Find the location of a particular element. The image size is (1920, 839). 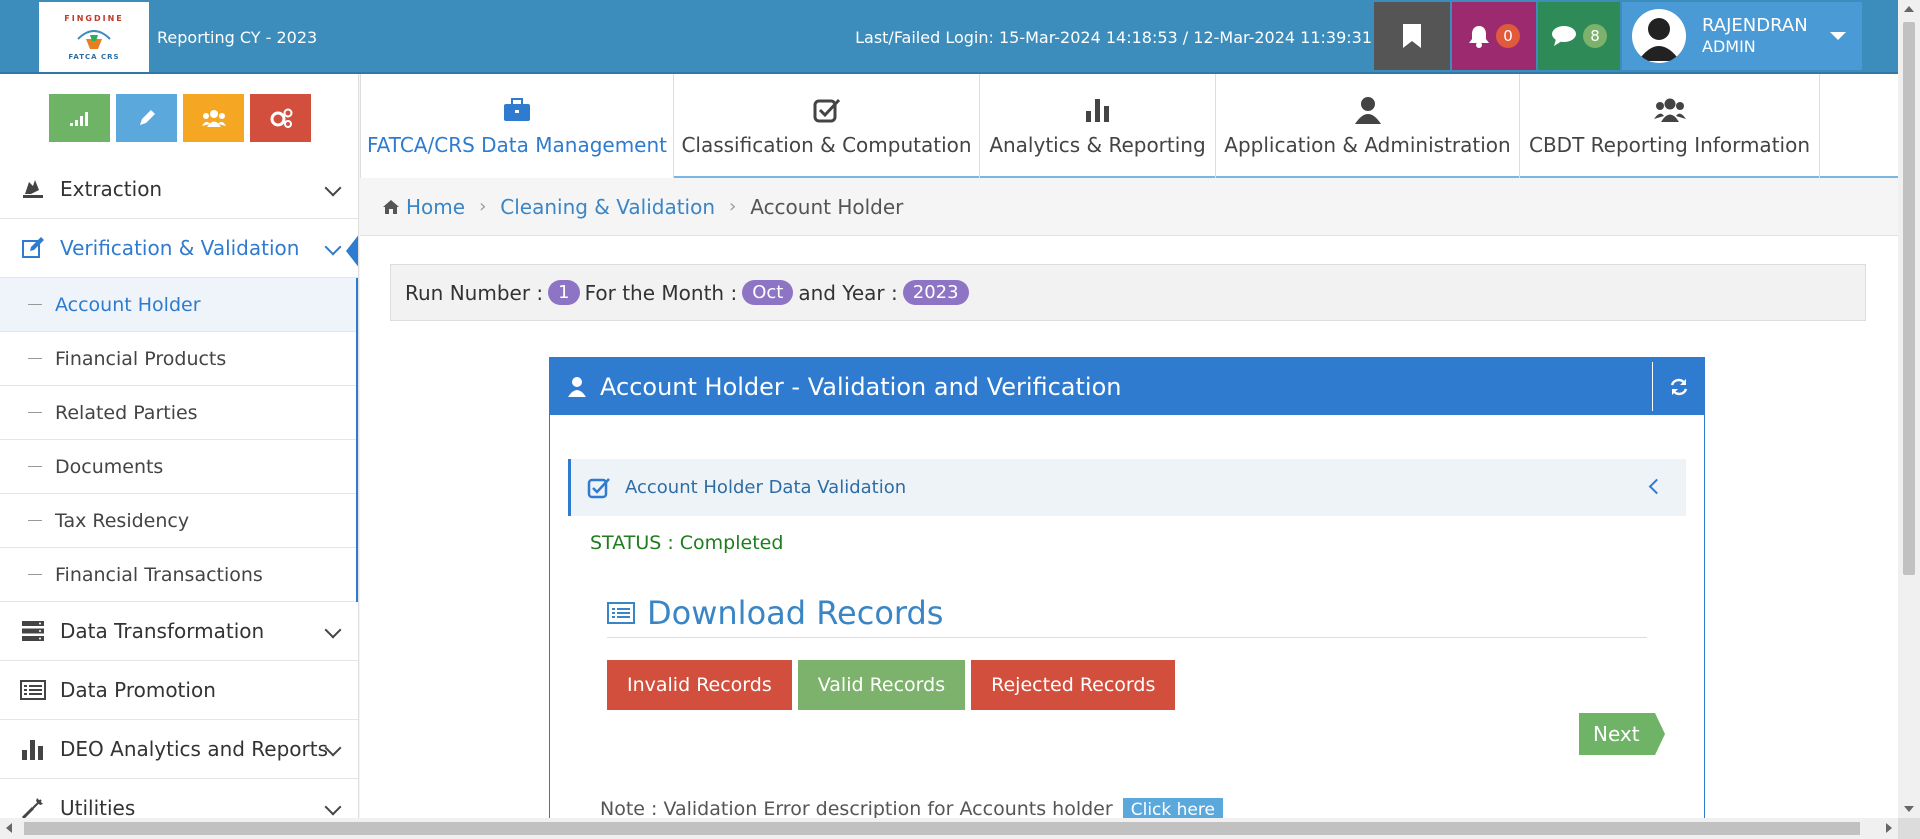

edit-icon is located at coordinates (33, 248).